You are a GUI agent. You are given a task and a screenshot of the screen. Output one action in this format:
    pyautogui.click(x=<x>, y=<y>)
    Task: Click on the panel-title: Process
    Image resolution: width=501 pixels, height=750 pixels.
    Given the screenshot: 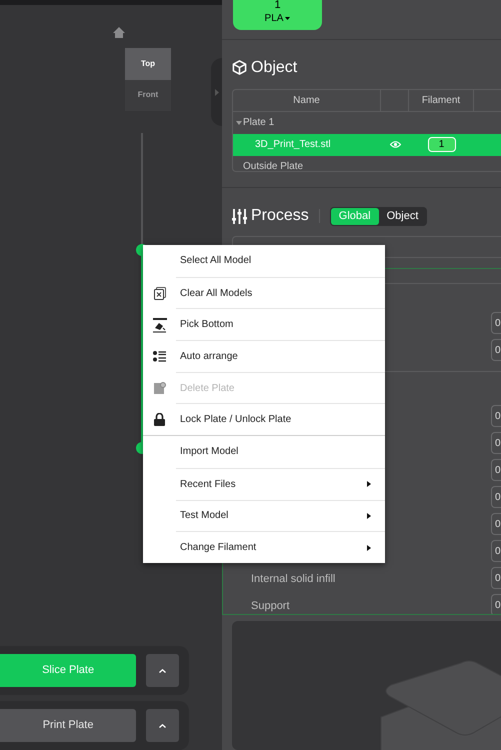 What is the action you would take?
    pyautogui.click(x=280, y=216)
    